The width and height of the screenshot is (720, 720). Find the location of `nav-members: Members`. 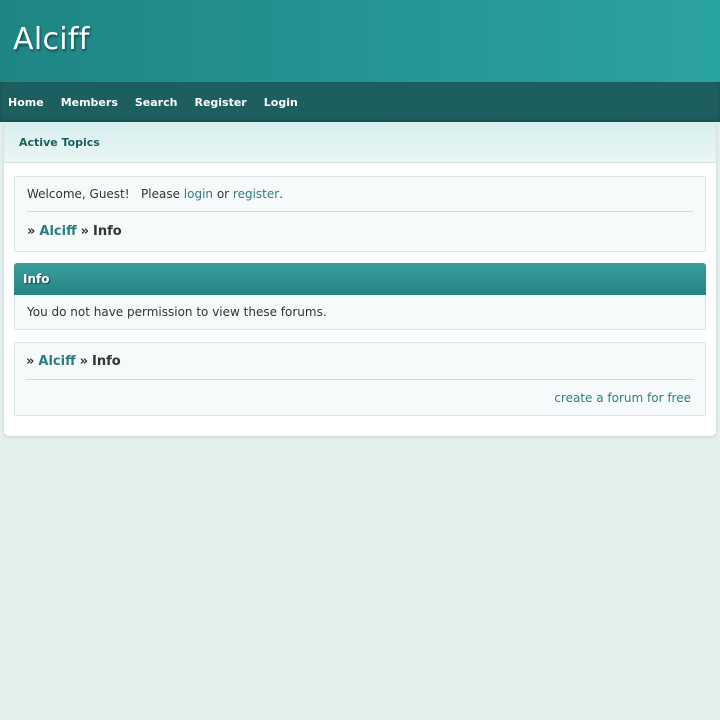

nav-members: Members is located at coordinates (89, 102).